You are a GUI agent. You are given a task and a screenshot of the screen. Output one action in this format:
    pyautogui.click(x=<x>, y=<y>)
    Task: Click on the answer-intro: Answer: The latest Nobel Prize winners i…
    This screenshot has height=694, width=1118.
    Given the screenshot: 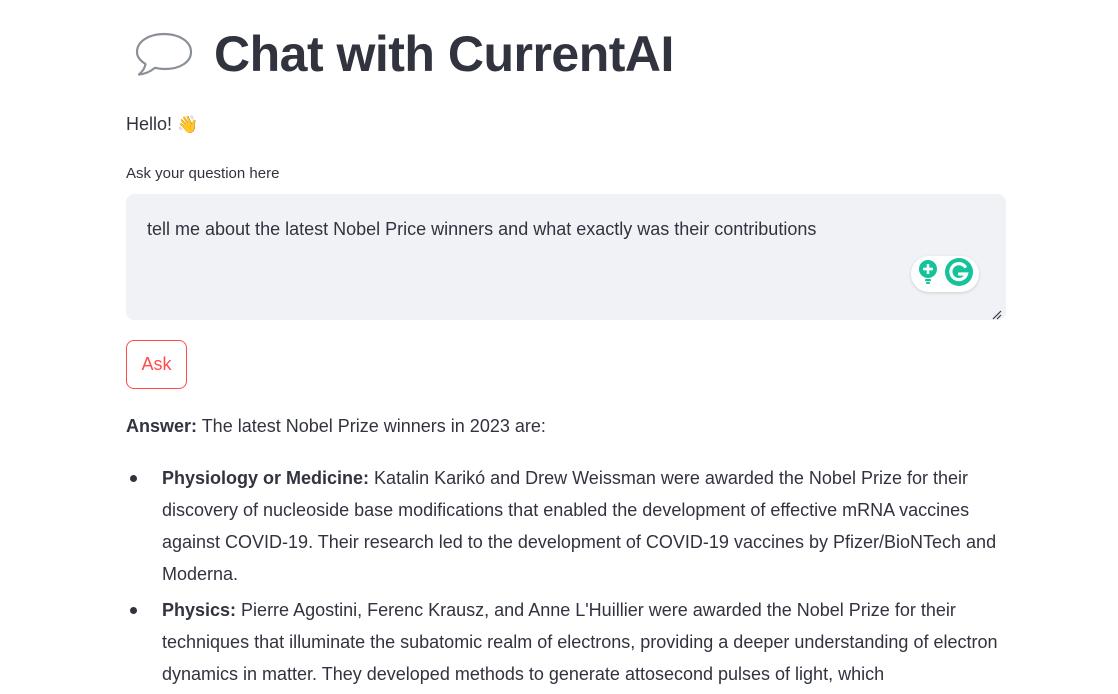 What is the action you would take?
    pyautogui.click(x=336, y=426)
    